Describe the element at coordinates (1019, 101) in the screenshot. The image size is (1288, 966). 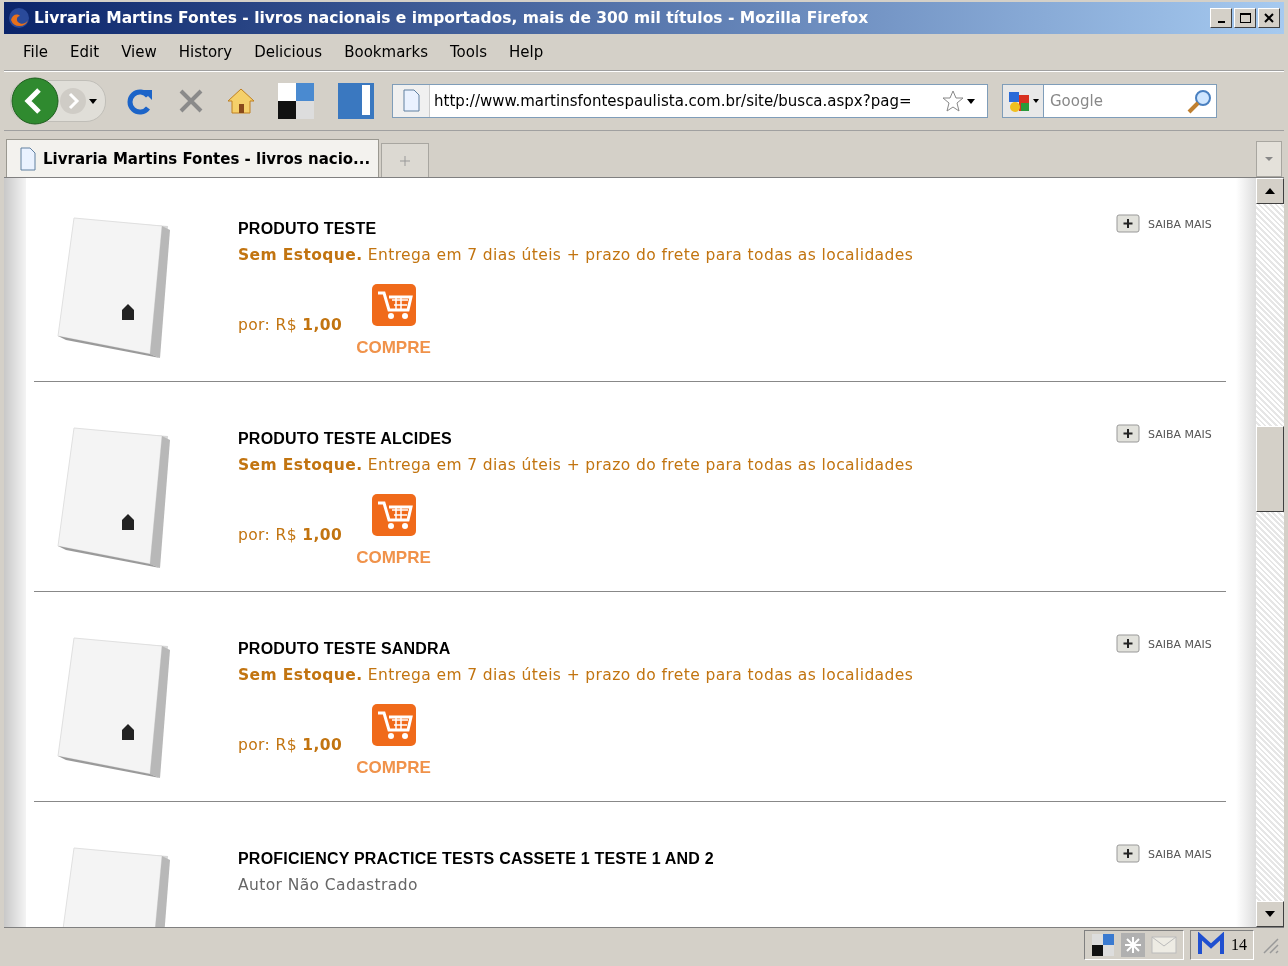
I see `search-engine-icon` at that location.